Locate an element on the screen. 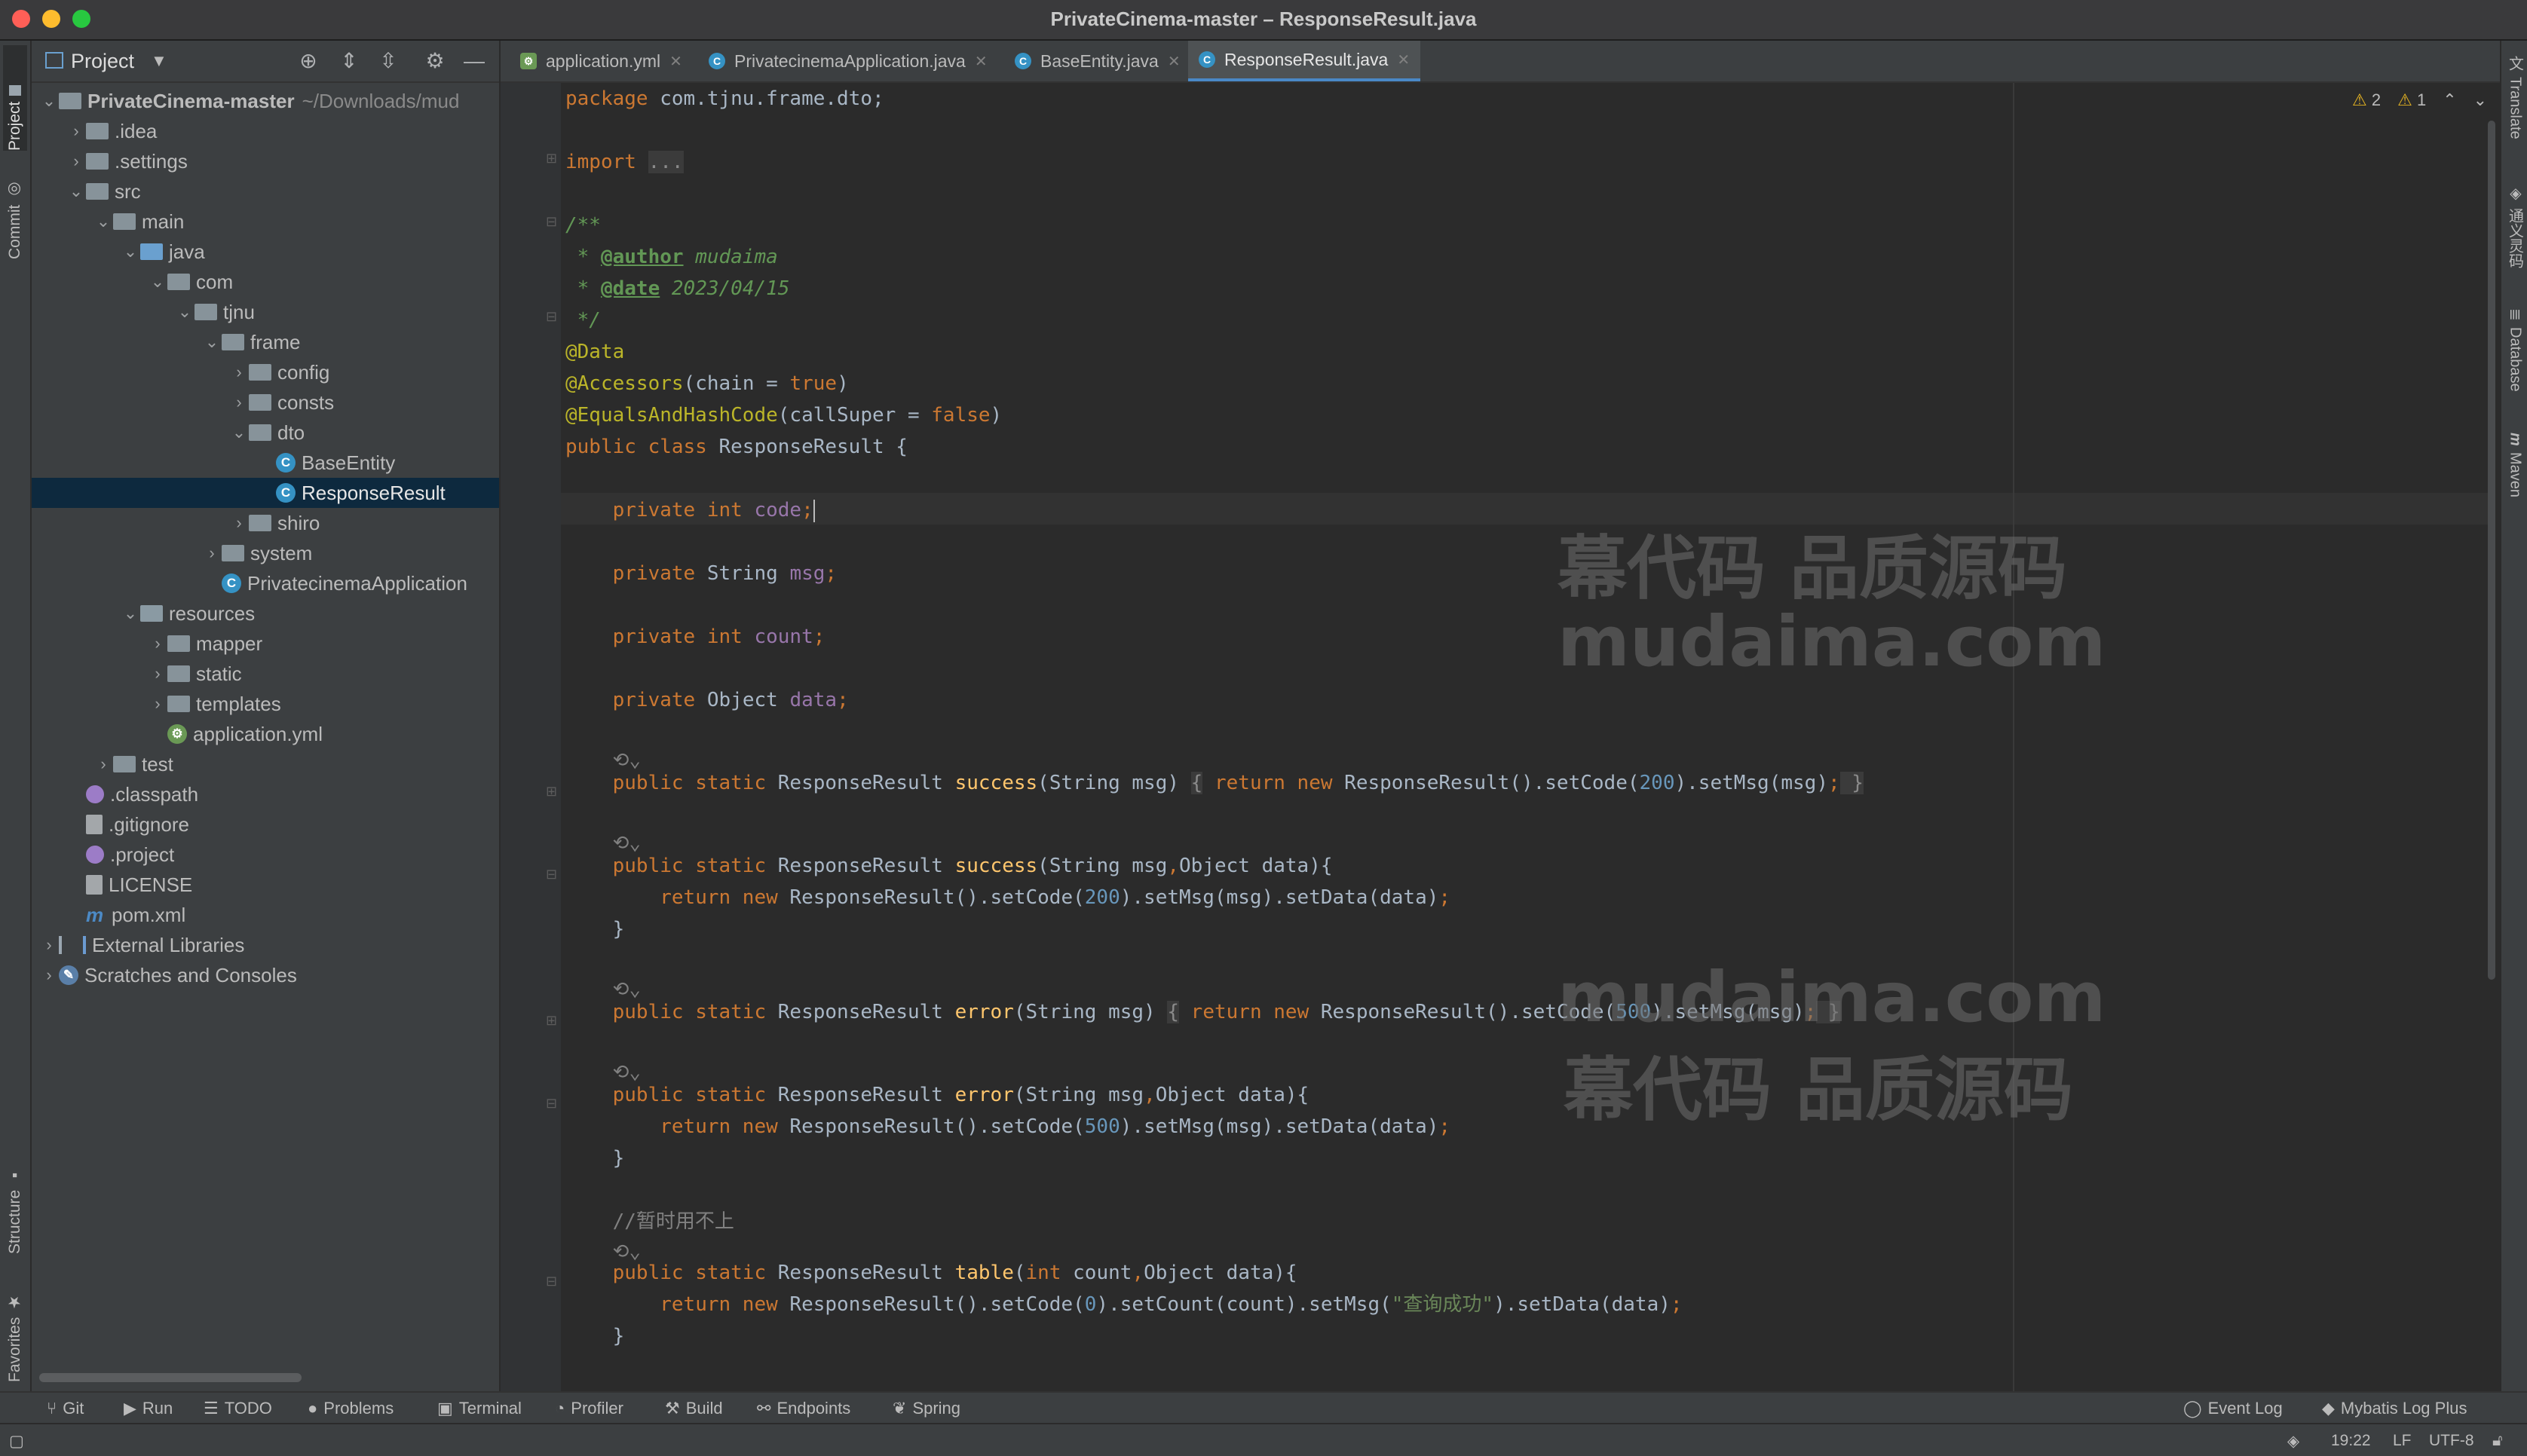 The height and width of the screenshot is (1456, 2527). tree-item: ⌄ dto is located at coordinates (265, 433).